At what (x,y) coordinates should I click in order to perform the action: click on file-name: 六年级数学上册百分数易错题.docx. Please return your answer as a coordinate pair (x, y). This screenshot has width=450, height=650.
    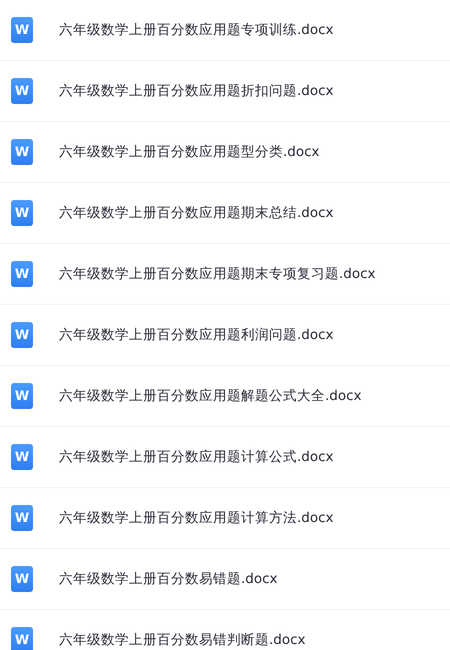
    Looking at the image, I should click on (168, 579).